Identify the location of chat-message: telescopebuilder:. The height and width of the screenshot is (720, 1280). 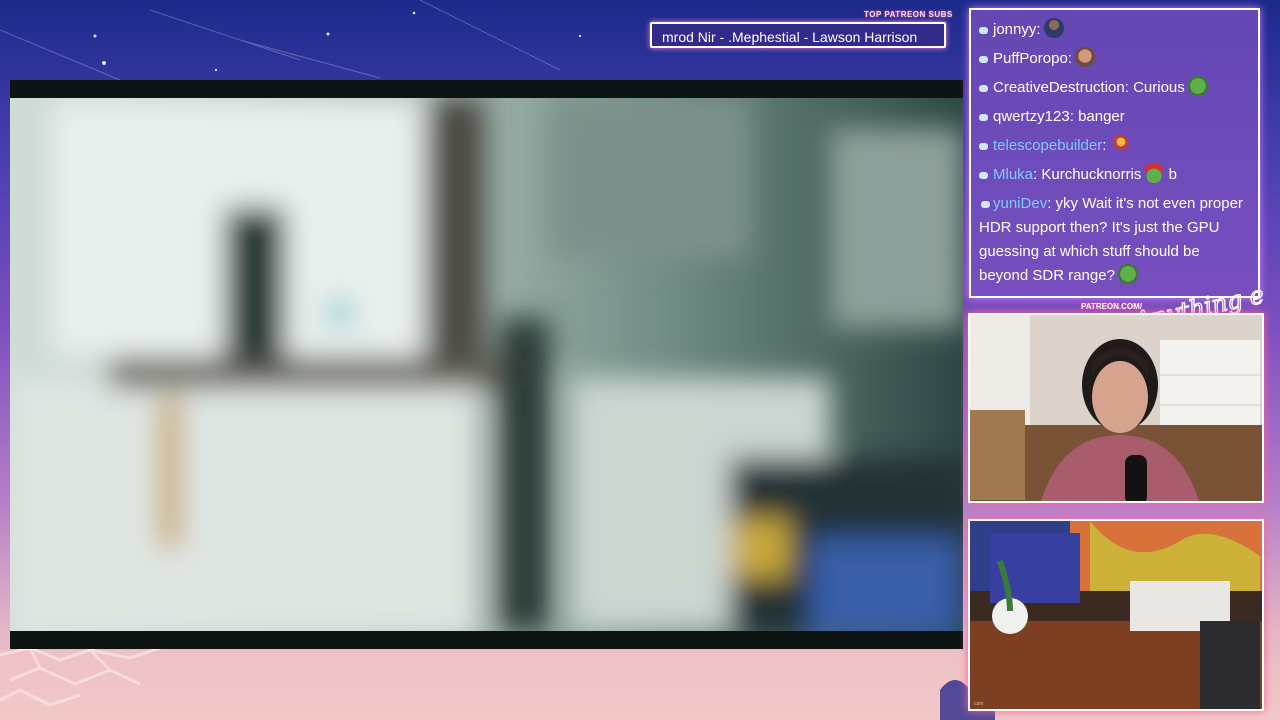
(1114, 146).